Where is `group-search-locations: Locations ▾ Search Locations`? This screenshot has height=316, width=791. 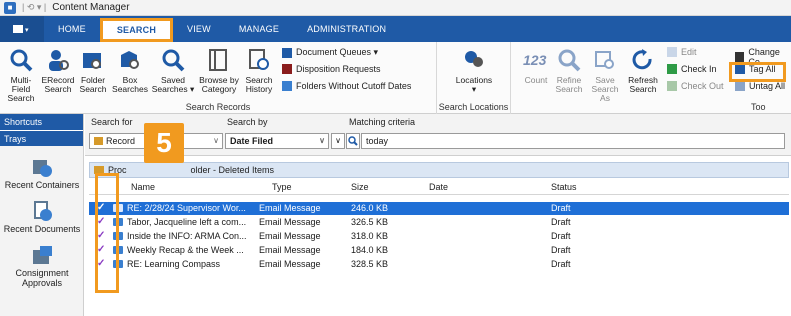
group-search-locations: Locations ▾ Search Locations is located at coordinates (474, 78).